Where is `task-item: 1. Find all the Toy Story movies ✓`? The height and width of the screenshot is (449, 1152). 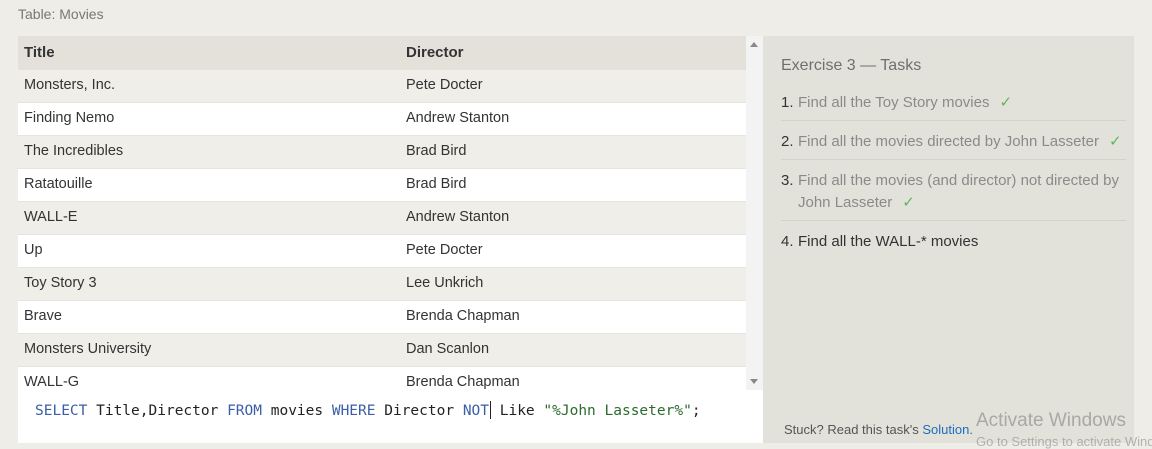 task-item: 1. Find all the Toy Story movies ✓ is located at coordinates (953, 106).